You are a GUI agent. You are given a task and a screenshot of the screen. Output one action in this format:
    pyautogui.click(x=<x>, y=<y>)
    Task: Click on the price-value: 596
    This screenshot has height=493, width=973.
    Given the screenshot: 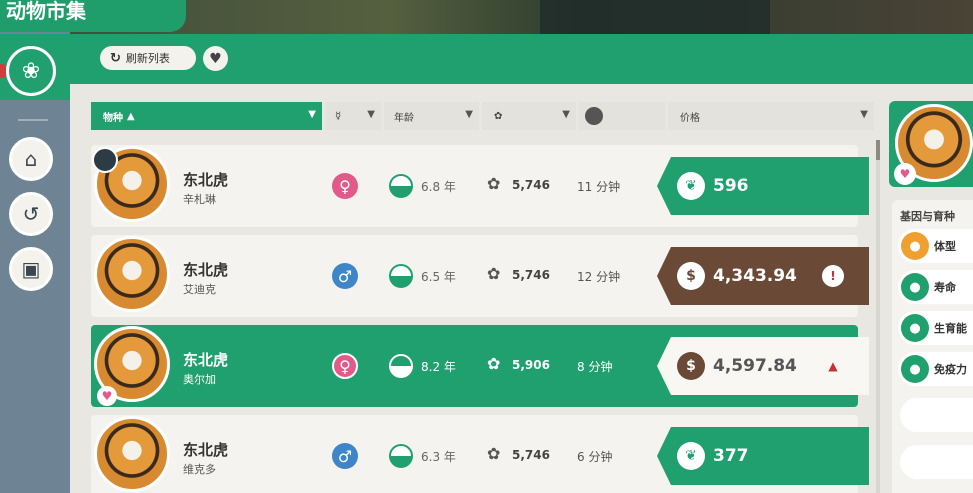 What is the action you would take?
    pyautogui.click(x=731, y=186)
    